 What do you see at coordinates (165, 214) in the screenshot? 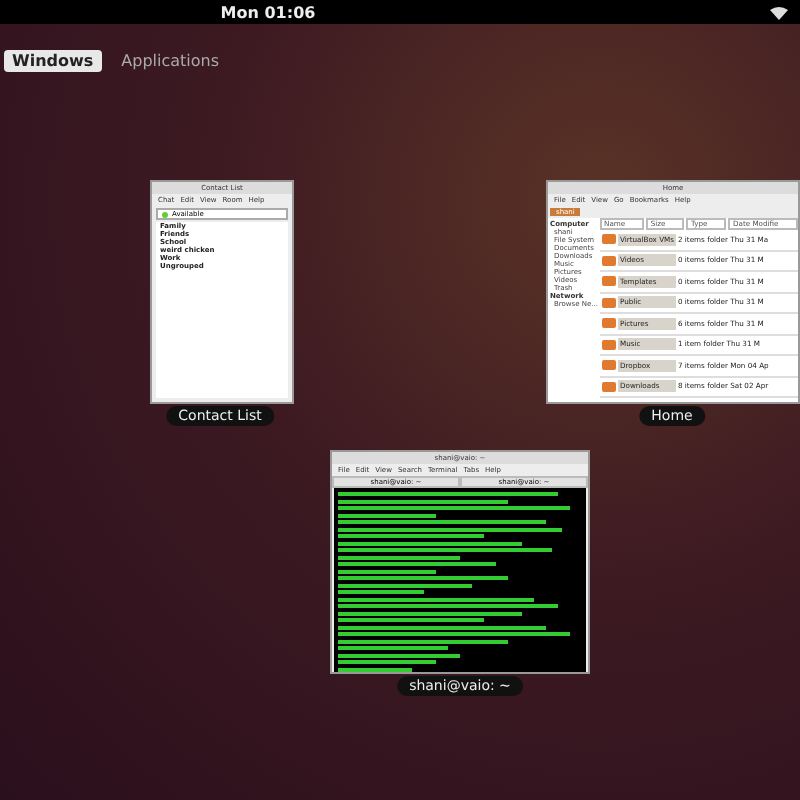
I see `status-dot-icon` at bounding box center [165, 214].